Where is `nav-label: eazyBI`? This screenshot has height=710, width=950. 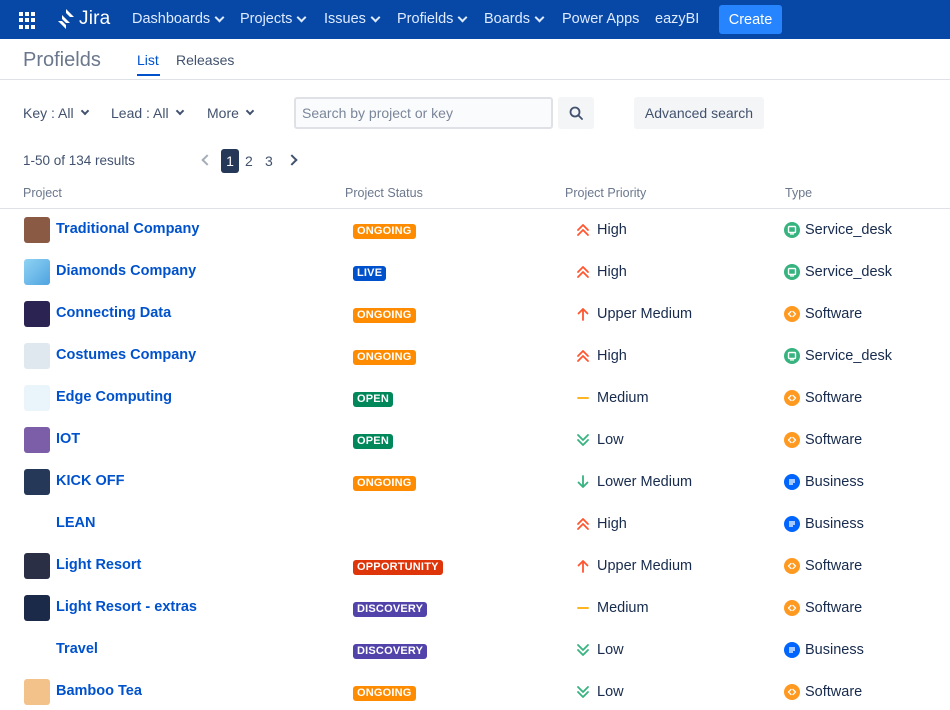
nav-label: eazyBI is located at coordinates (677, 19).